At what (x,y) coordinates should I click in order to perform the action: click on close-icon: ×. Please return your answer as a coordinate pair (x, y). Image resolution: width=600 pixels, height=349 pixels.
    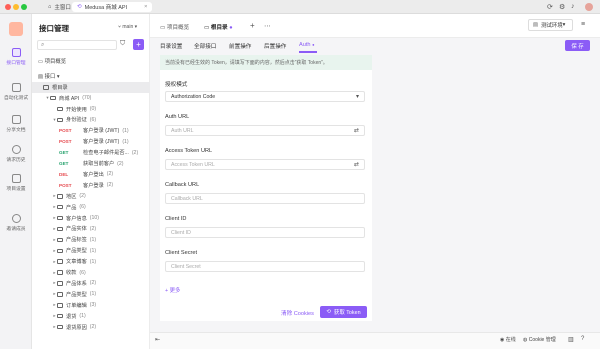
    Looking at the image, I should click on (145, 7).